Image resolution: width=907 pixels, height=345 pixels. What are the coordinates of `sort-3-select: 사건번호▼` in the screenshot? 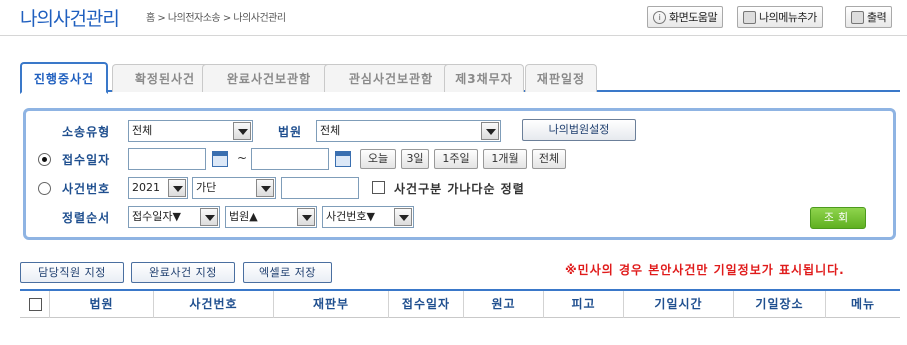 It's located at (368, 217).